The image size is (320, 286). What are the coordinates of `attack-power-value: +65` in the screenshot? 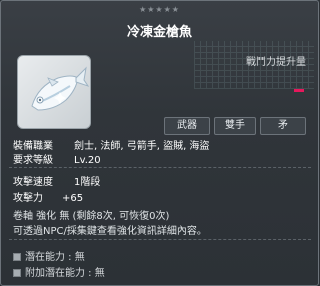 It's located at (73, 198).